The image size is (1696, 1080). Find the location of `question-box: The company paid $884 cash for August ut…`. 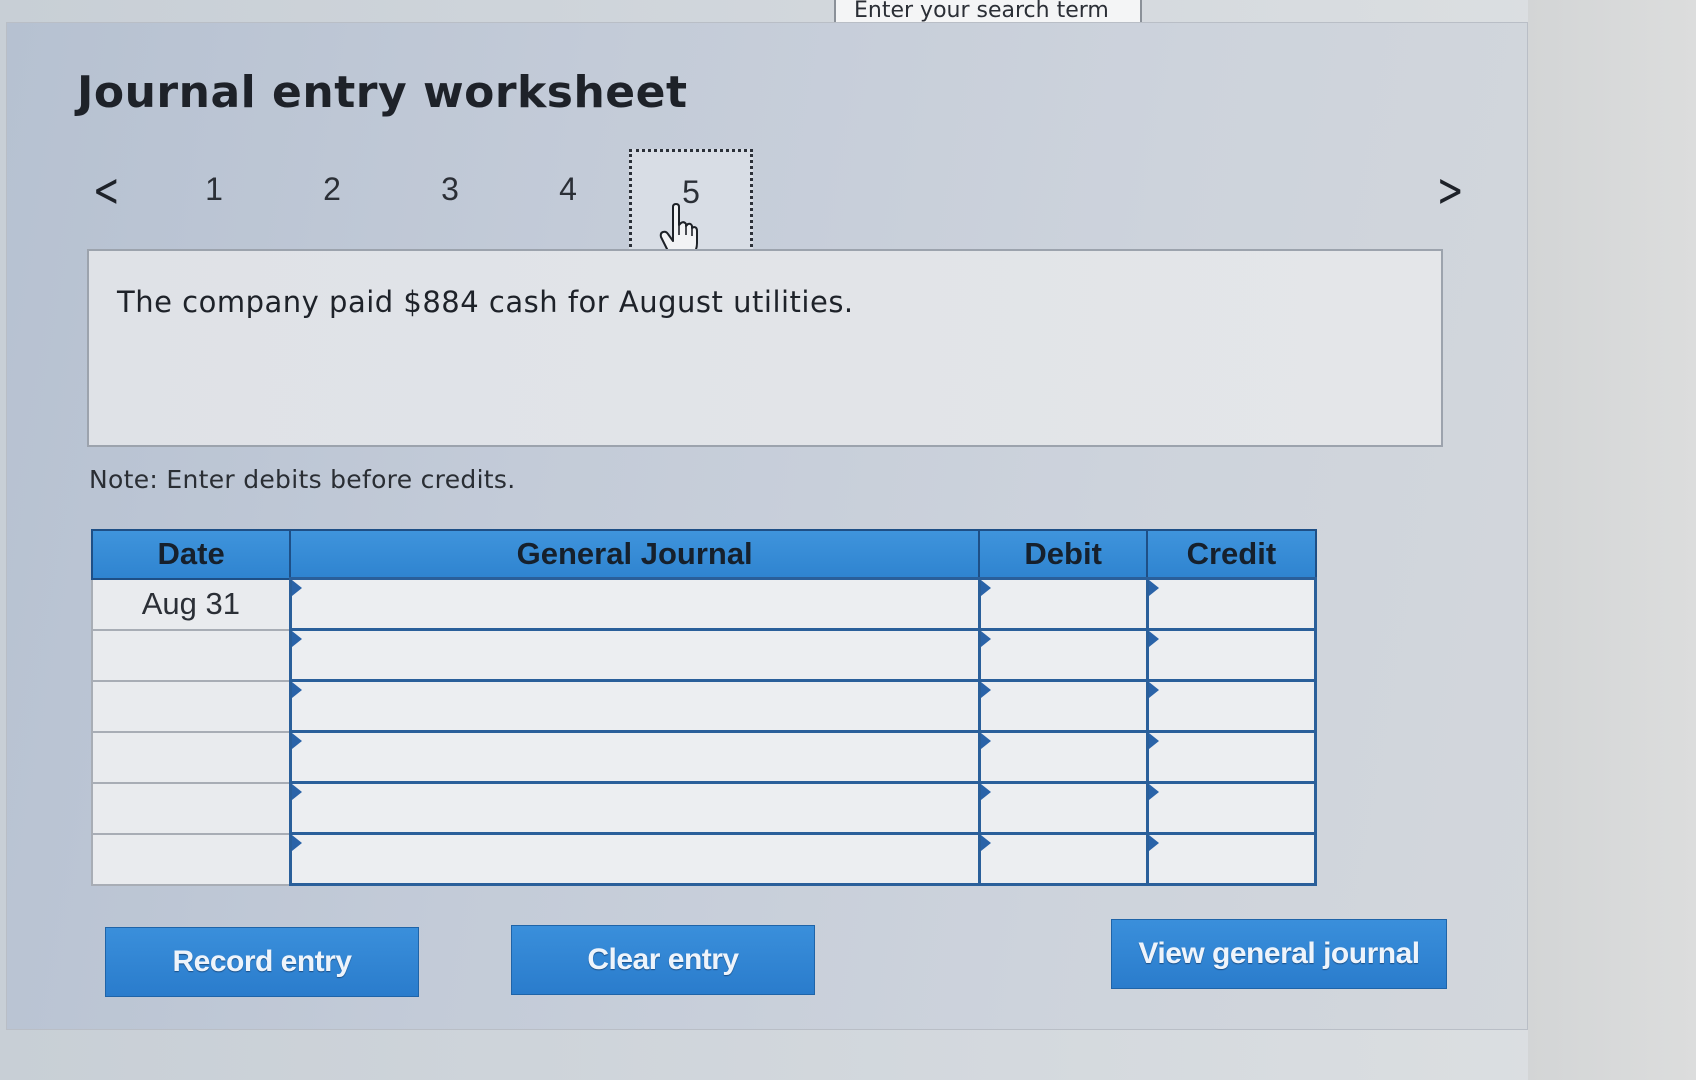

question-box: The company paid $884 cash for August ut… is located at coordinates (765, 348).